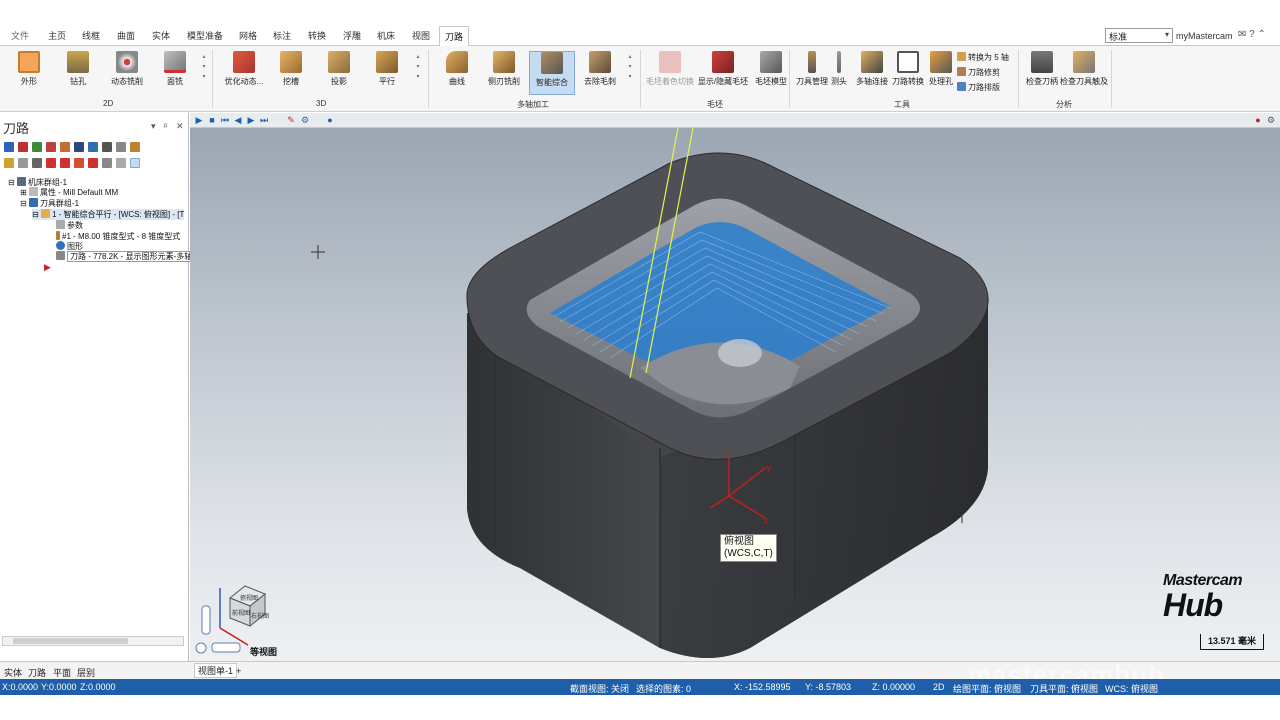 This screenshot has height=720, width=1280. What do you see at coordinates (352, 35) in the screenshot?
I see `tab-relief: 浮雕` at bounding box center [352, 35].